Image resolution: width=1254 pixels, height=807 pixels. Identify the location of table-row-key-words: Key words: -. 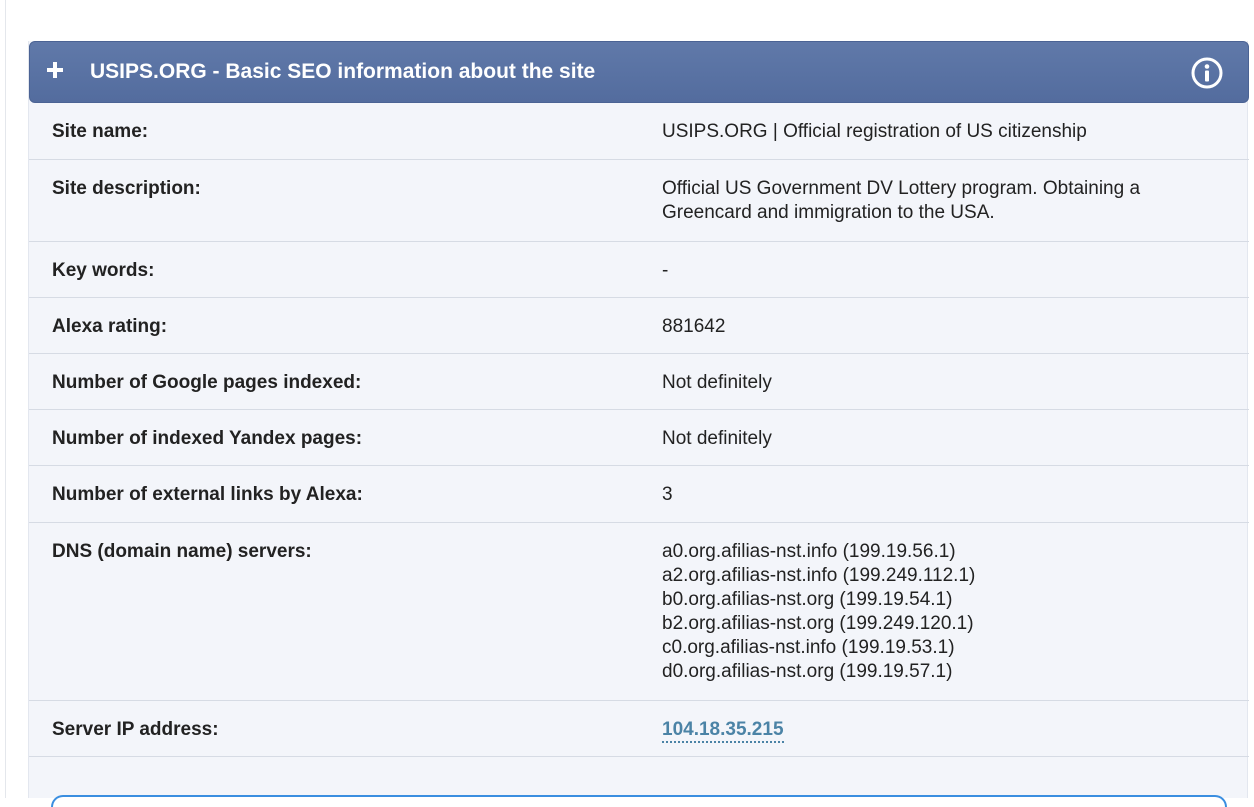
(639, 270).